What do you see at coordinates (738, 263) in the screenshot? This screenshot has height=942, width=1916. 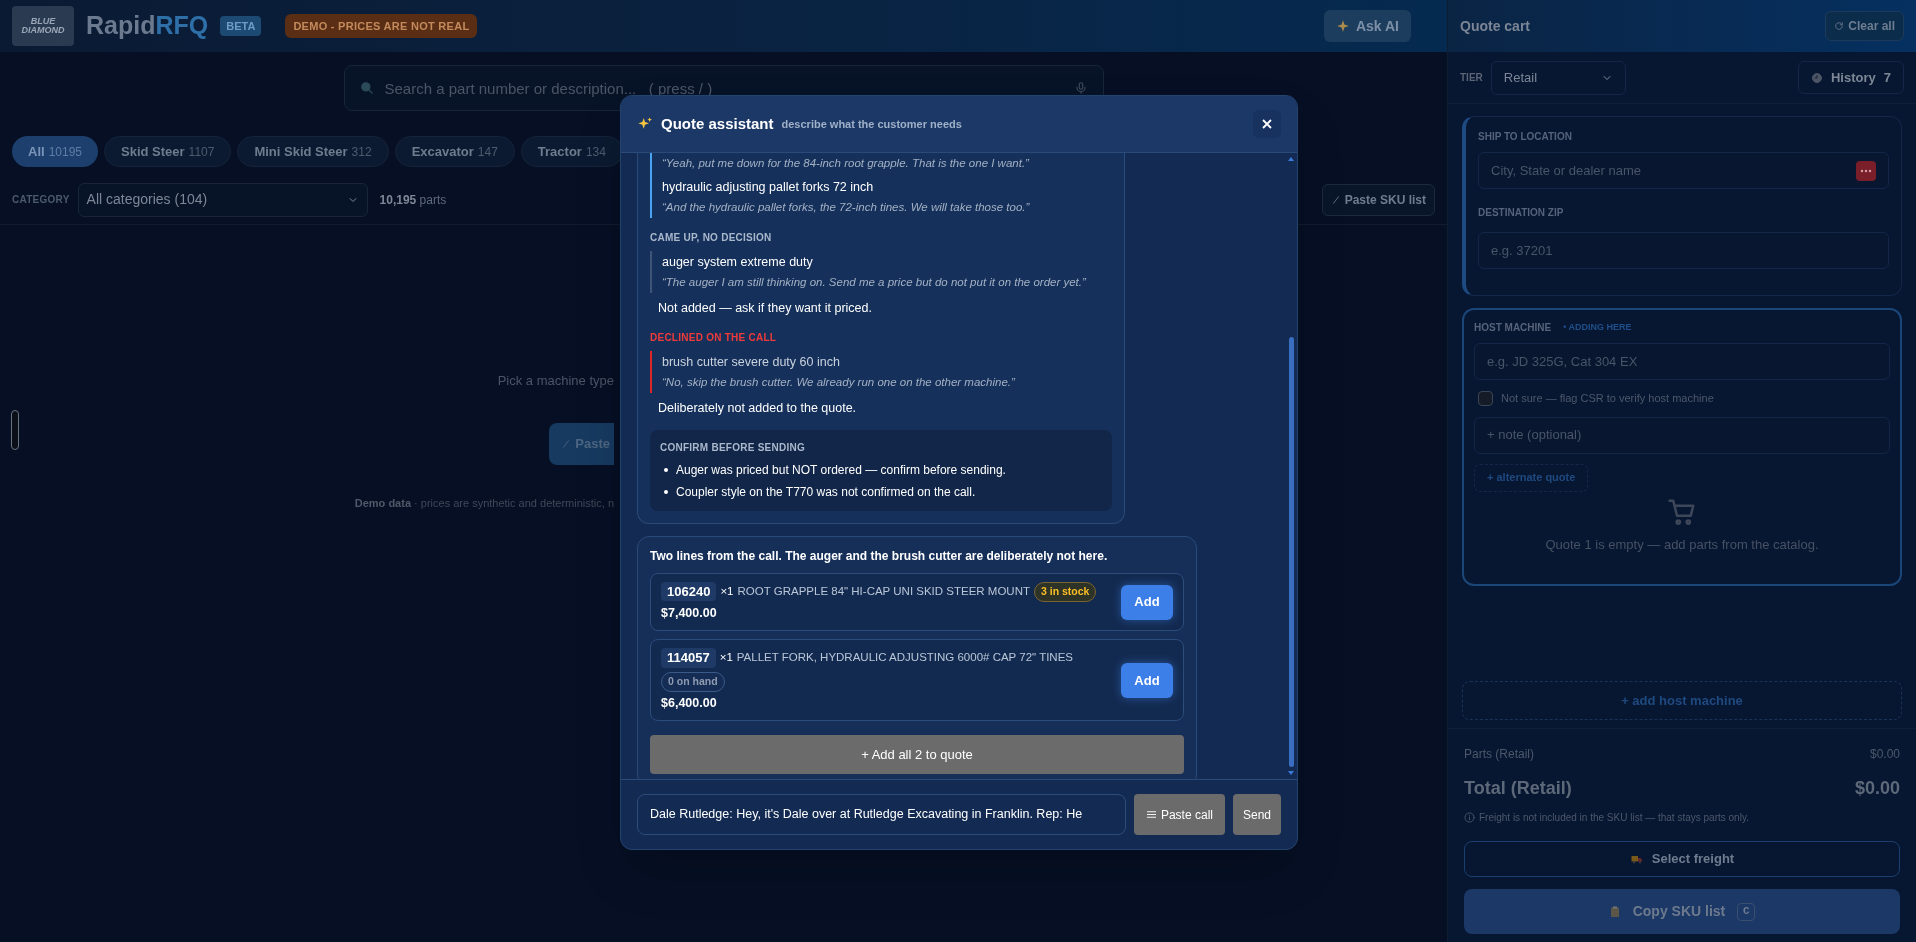 I see `item-name: auger system extreme duty` at bounding box center [738, 263].